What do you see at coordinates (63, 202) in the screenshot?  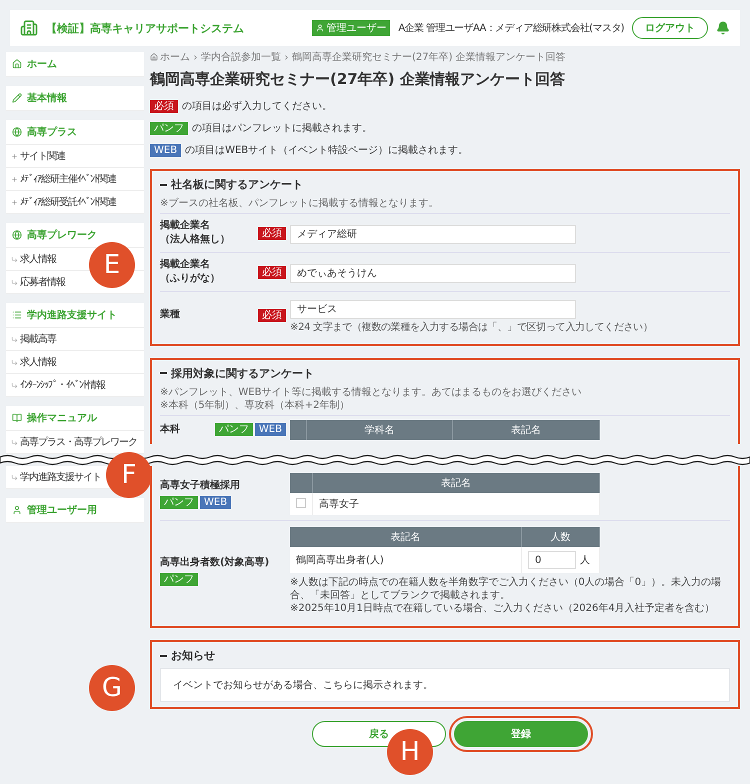 I see `sidebar-subitem: ﾒﾃﾞｨｱ総研受託ｲﾍﾞﾝﾄ関連` at bounding box center [63, 202].